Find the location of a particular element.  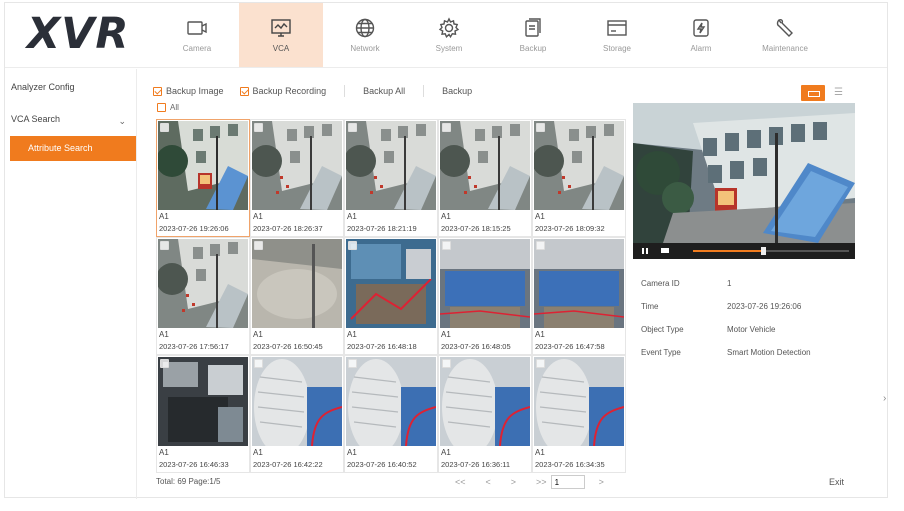

result-tile: A1 2023-07-26 18:21:19 is located at coordinates (391, 178).